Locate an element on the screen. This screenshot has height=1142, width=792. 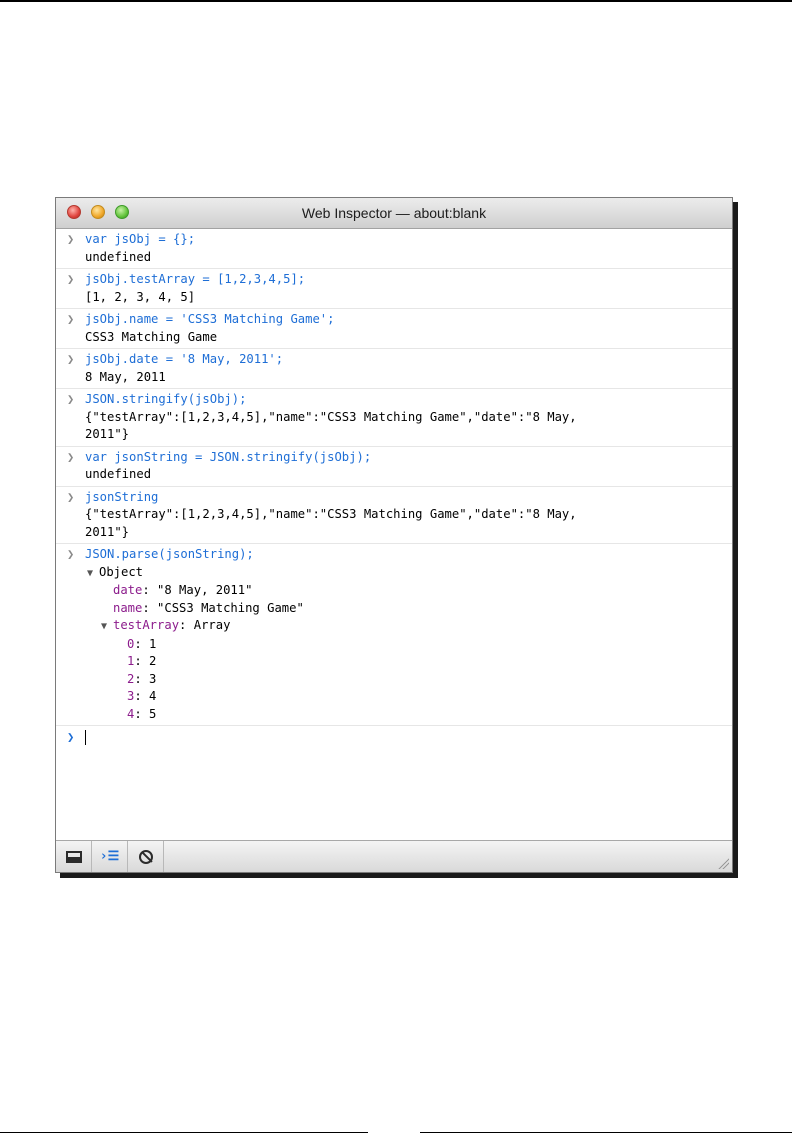
clear-console-button is located at coordinates (146, 856).